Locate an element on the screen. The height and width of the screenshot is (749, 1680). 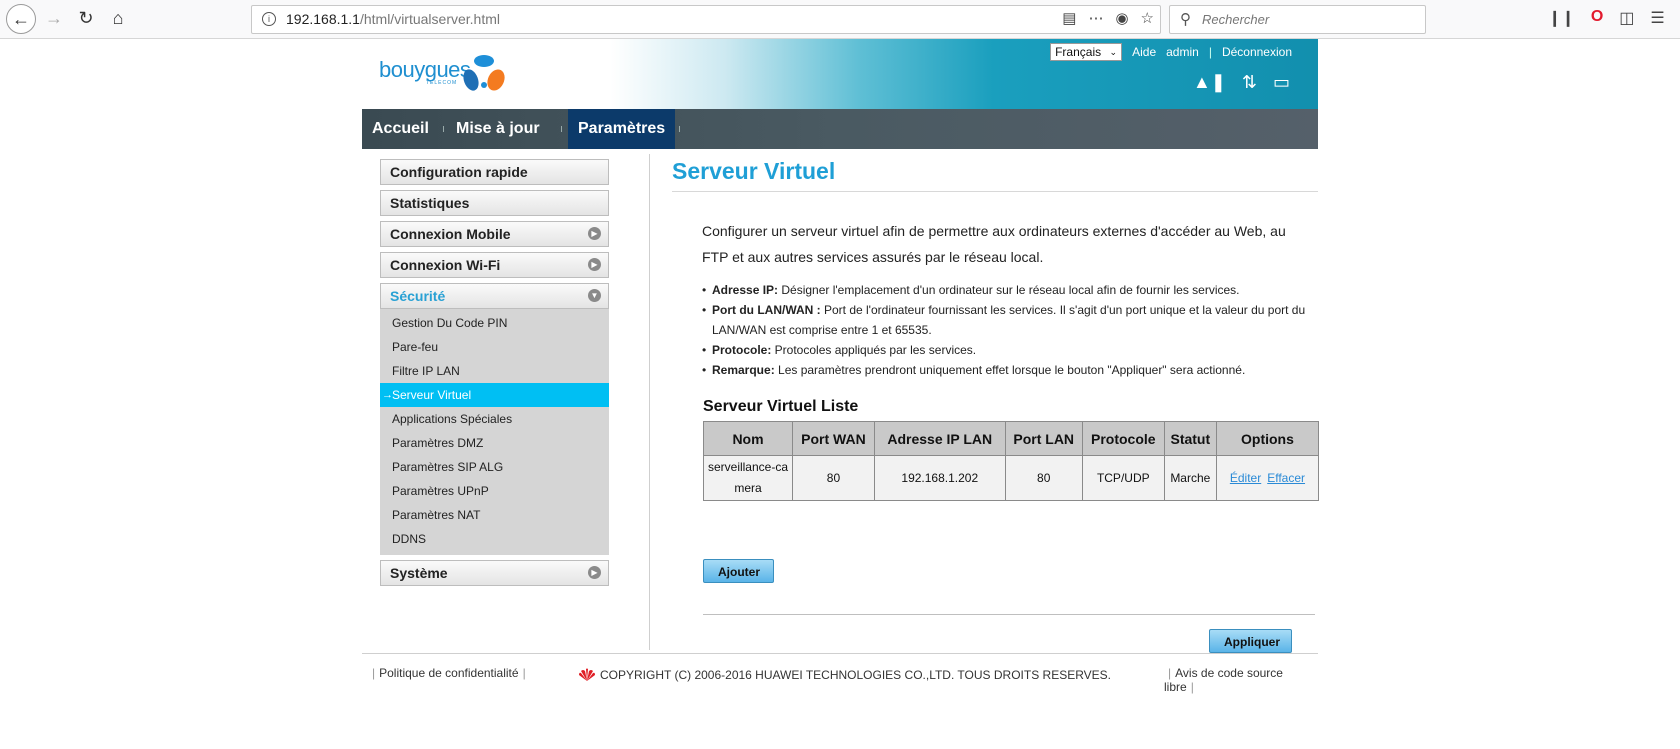
delete-link: Effacer is located at coordinates (1286, 478).